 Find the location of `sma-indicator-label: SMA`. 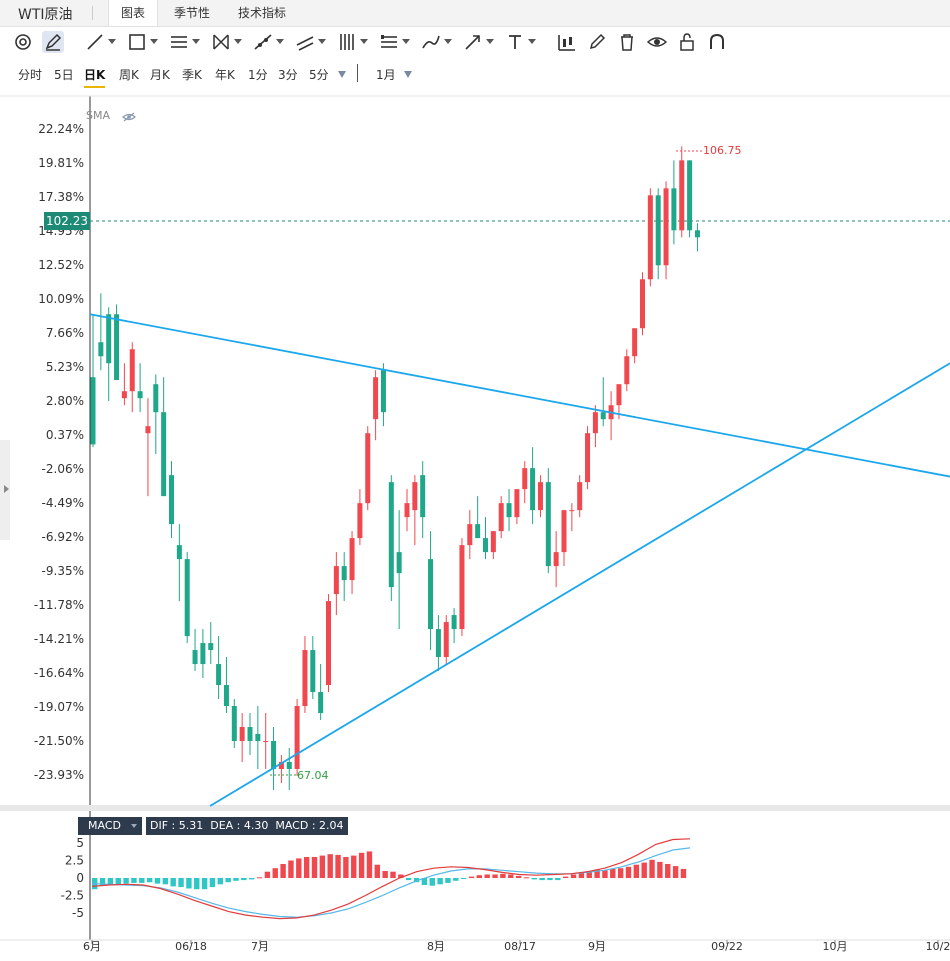

sma-indicator-label: SMA is located at coordinates (98, 115).